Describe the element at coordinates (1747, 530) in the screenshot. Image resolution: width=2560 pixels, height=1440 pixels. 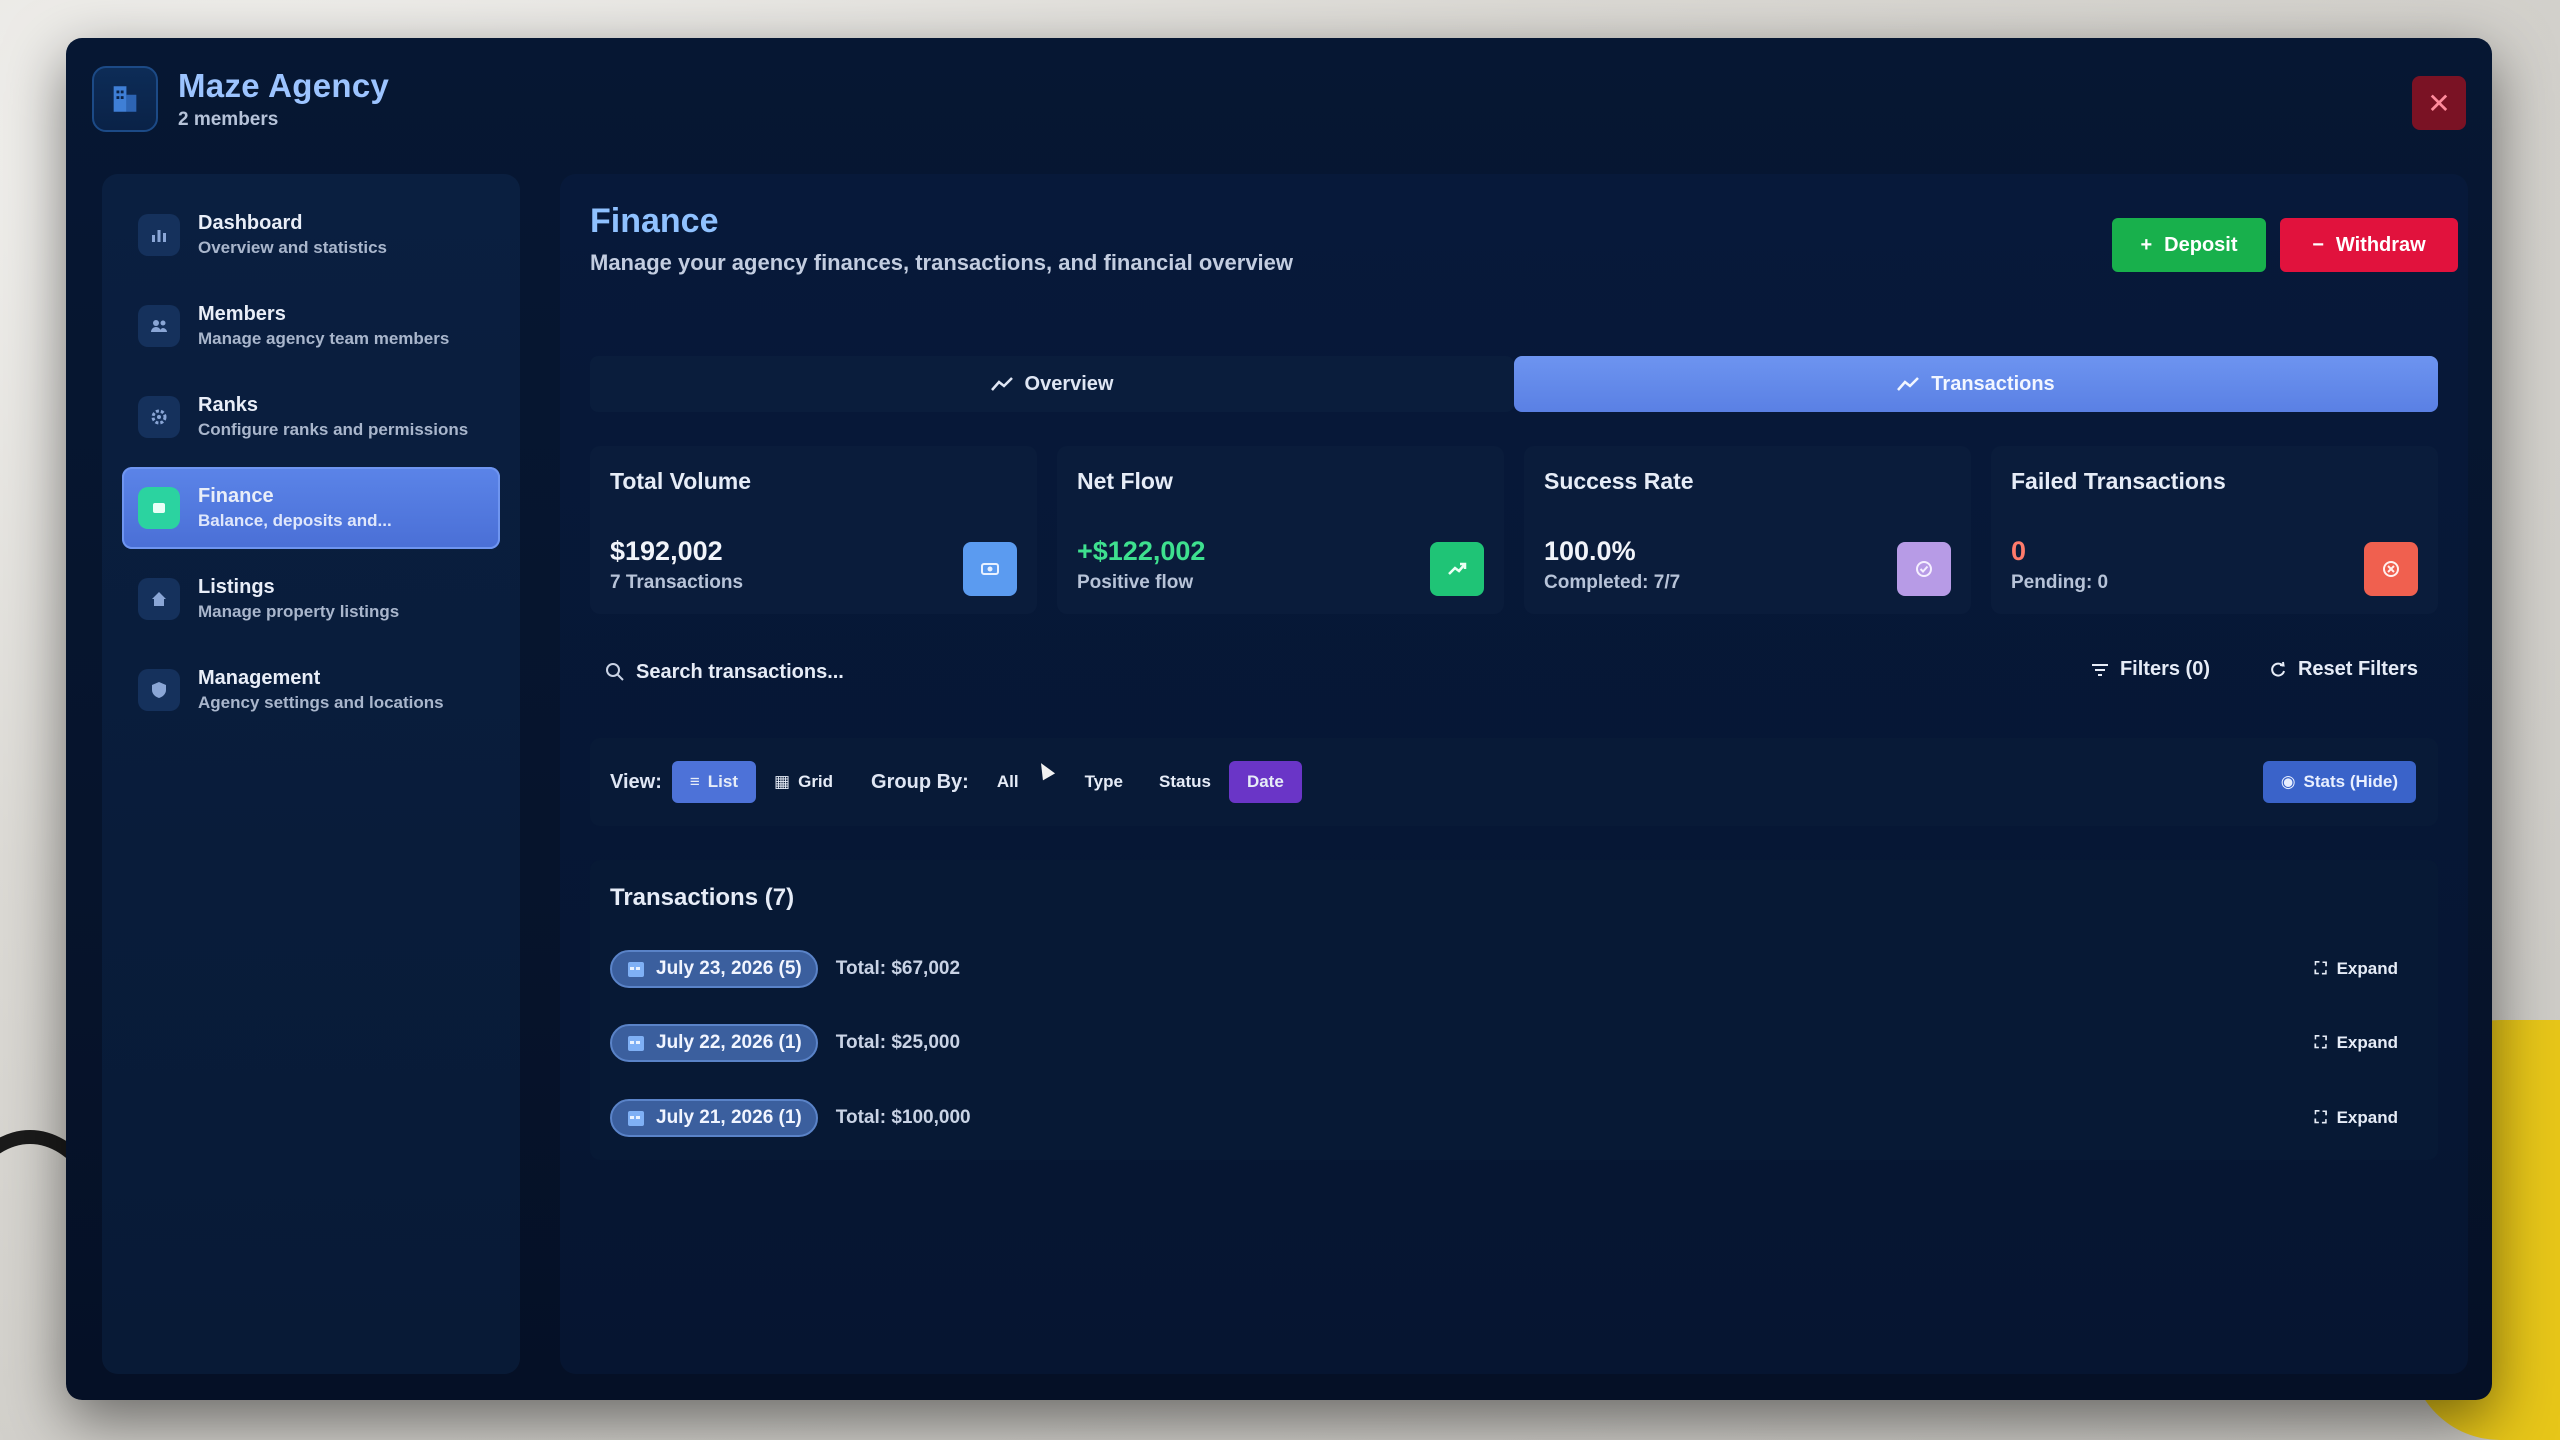
I see `stat-card-success-rate: Success Rate 100.0% Completed: 7/7` at that location.